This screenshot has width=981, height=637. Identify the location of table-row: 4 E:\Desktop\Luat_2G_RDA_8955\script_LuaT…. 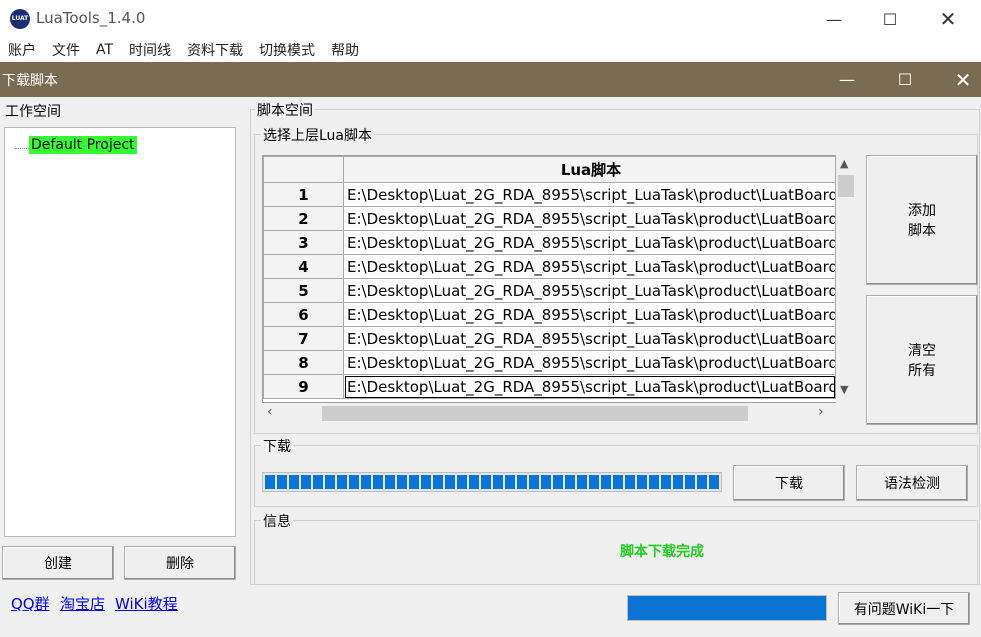
(549, 266).